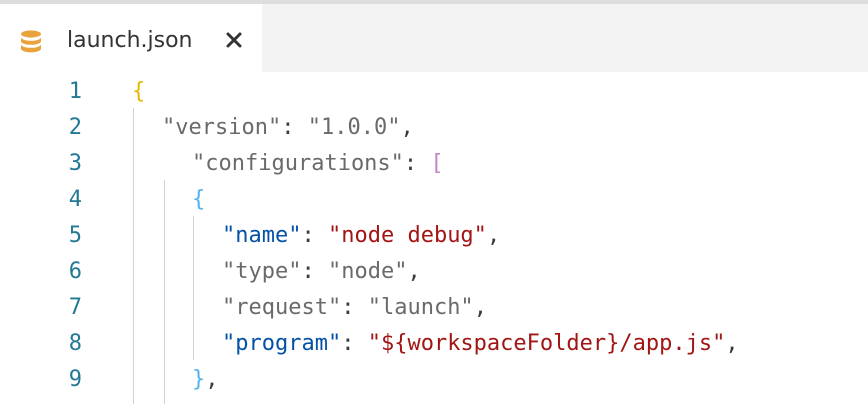 The image size is (868, 404). What do you see at coordinates (282, 307) in the screenshot?
I see `code-token: "request"` at bounding box center [282, 307].